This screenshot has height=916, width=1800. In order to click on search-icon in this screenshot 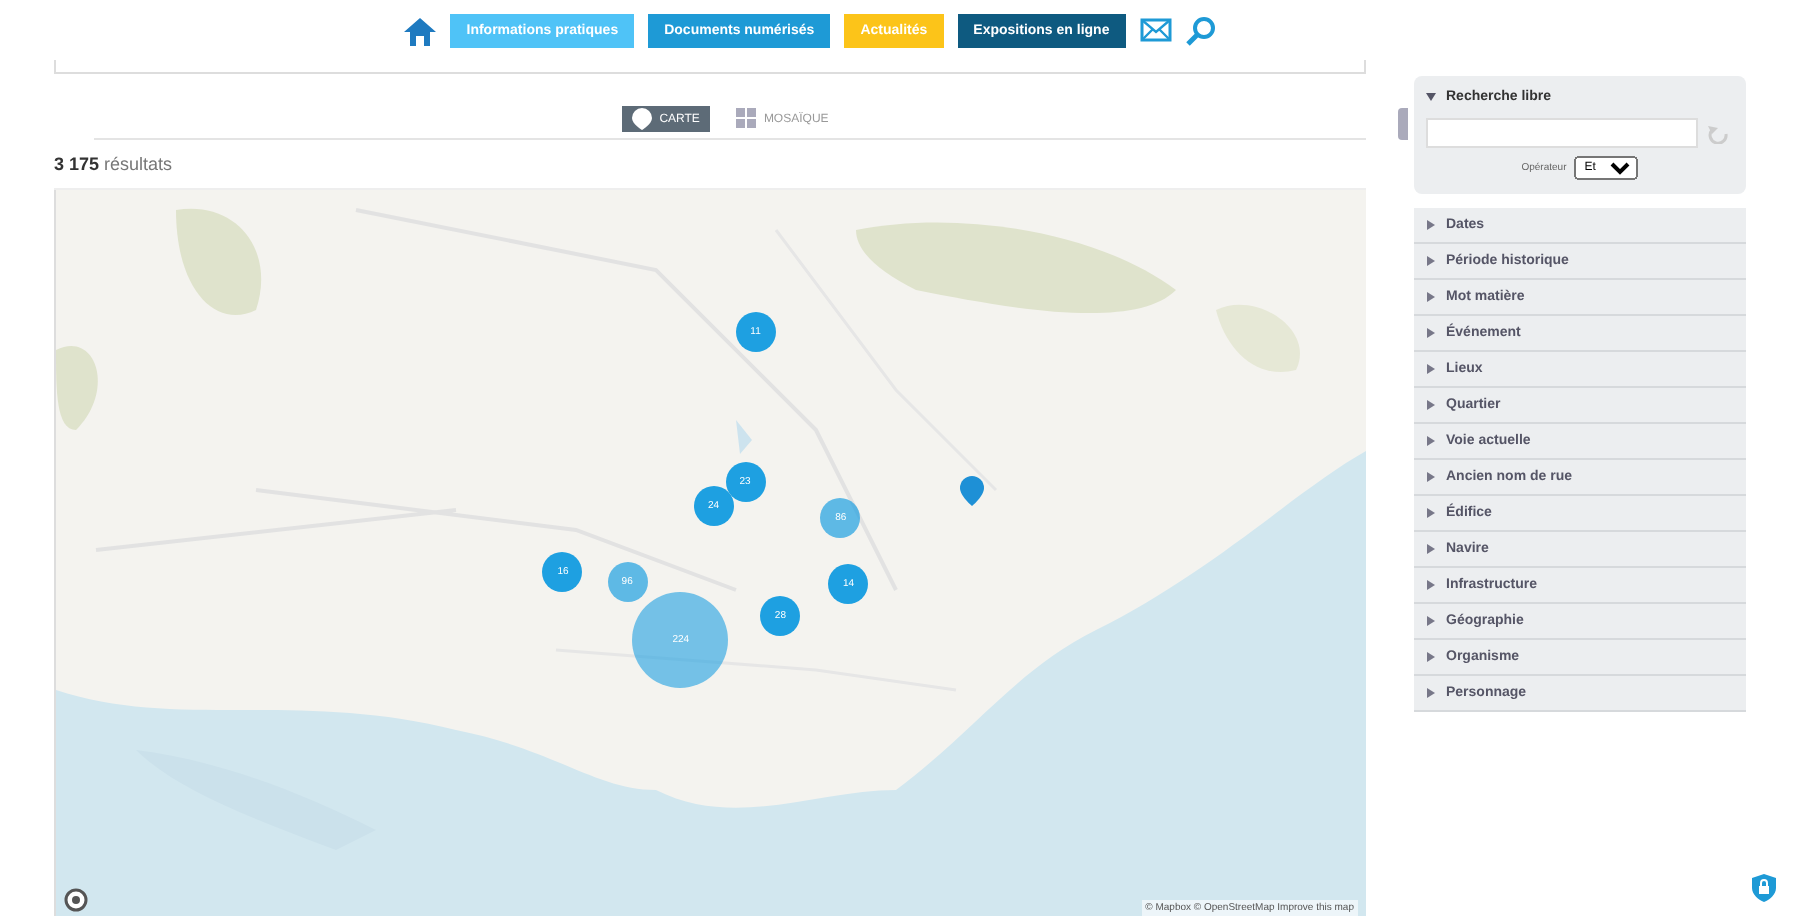, I will do `click(1200, 30)`.